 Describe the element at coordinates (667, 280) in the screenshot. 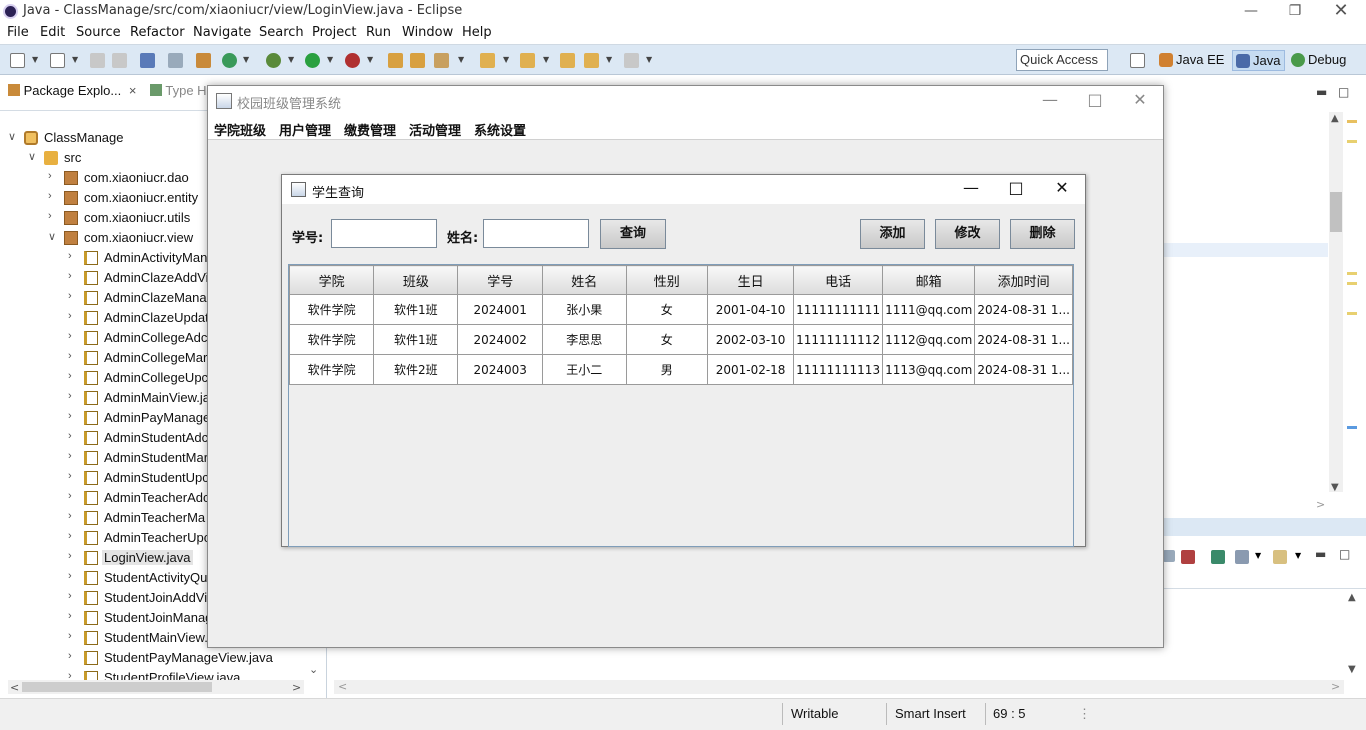

I see `column-header: 性别` at that location.